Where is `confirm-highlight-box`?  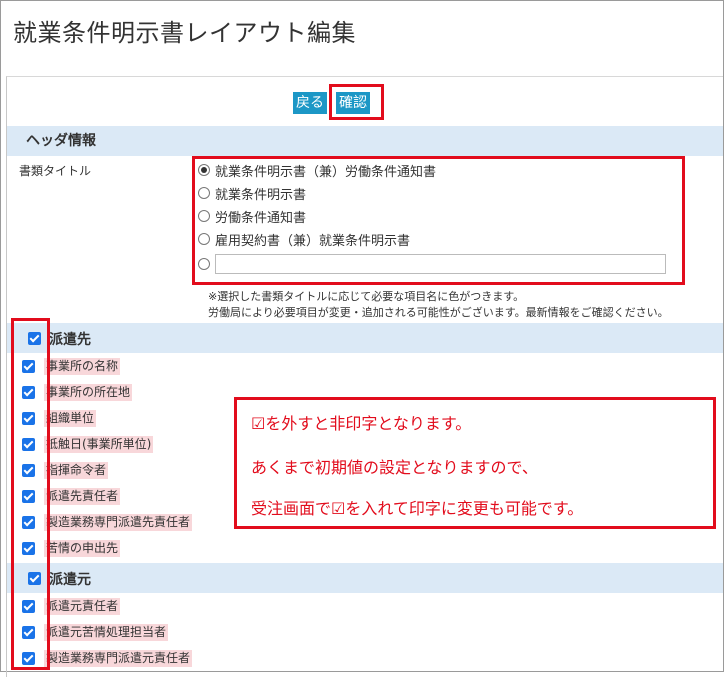
confirm-highlight-box is located at coordinates (356, 102).